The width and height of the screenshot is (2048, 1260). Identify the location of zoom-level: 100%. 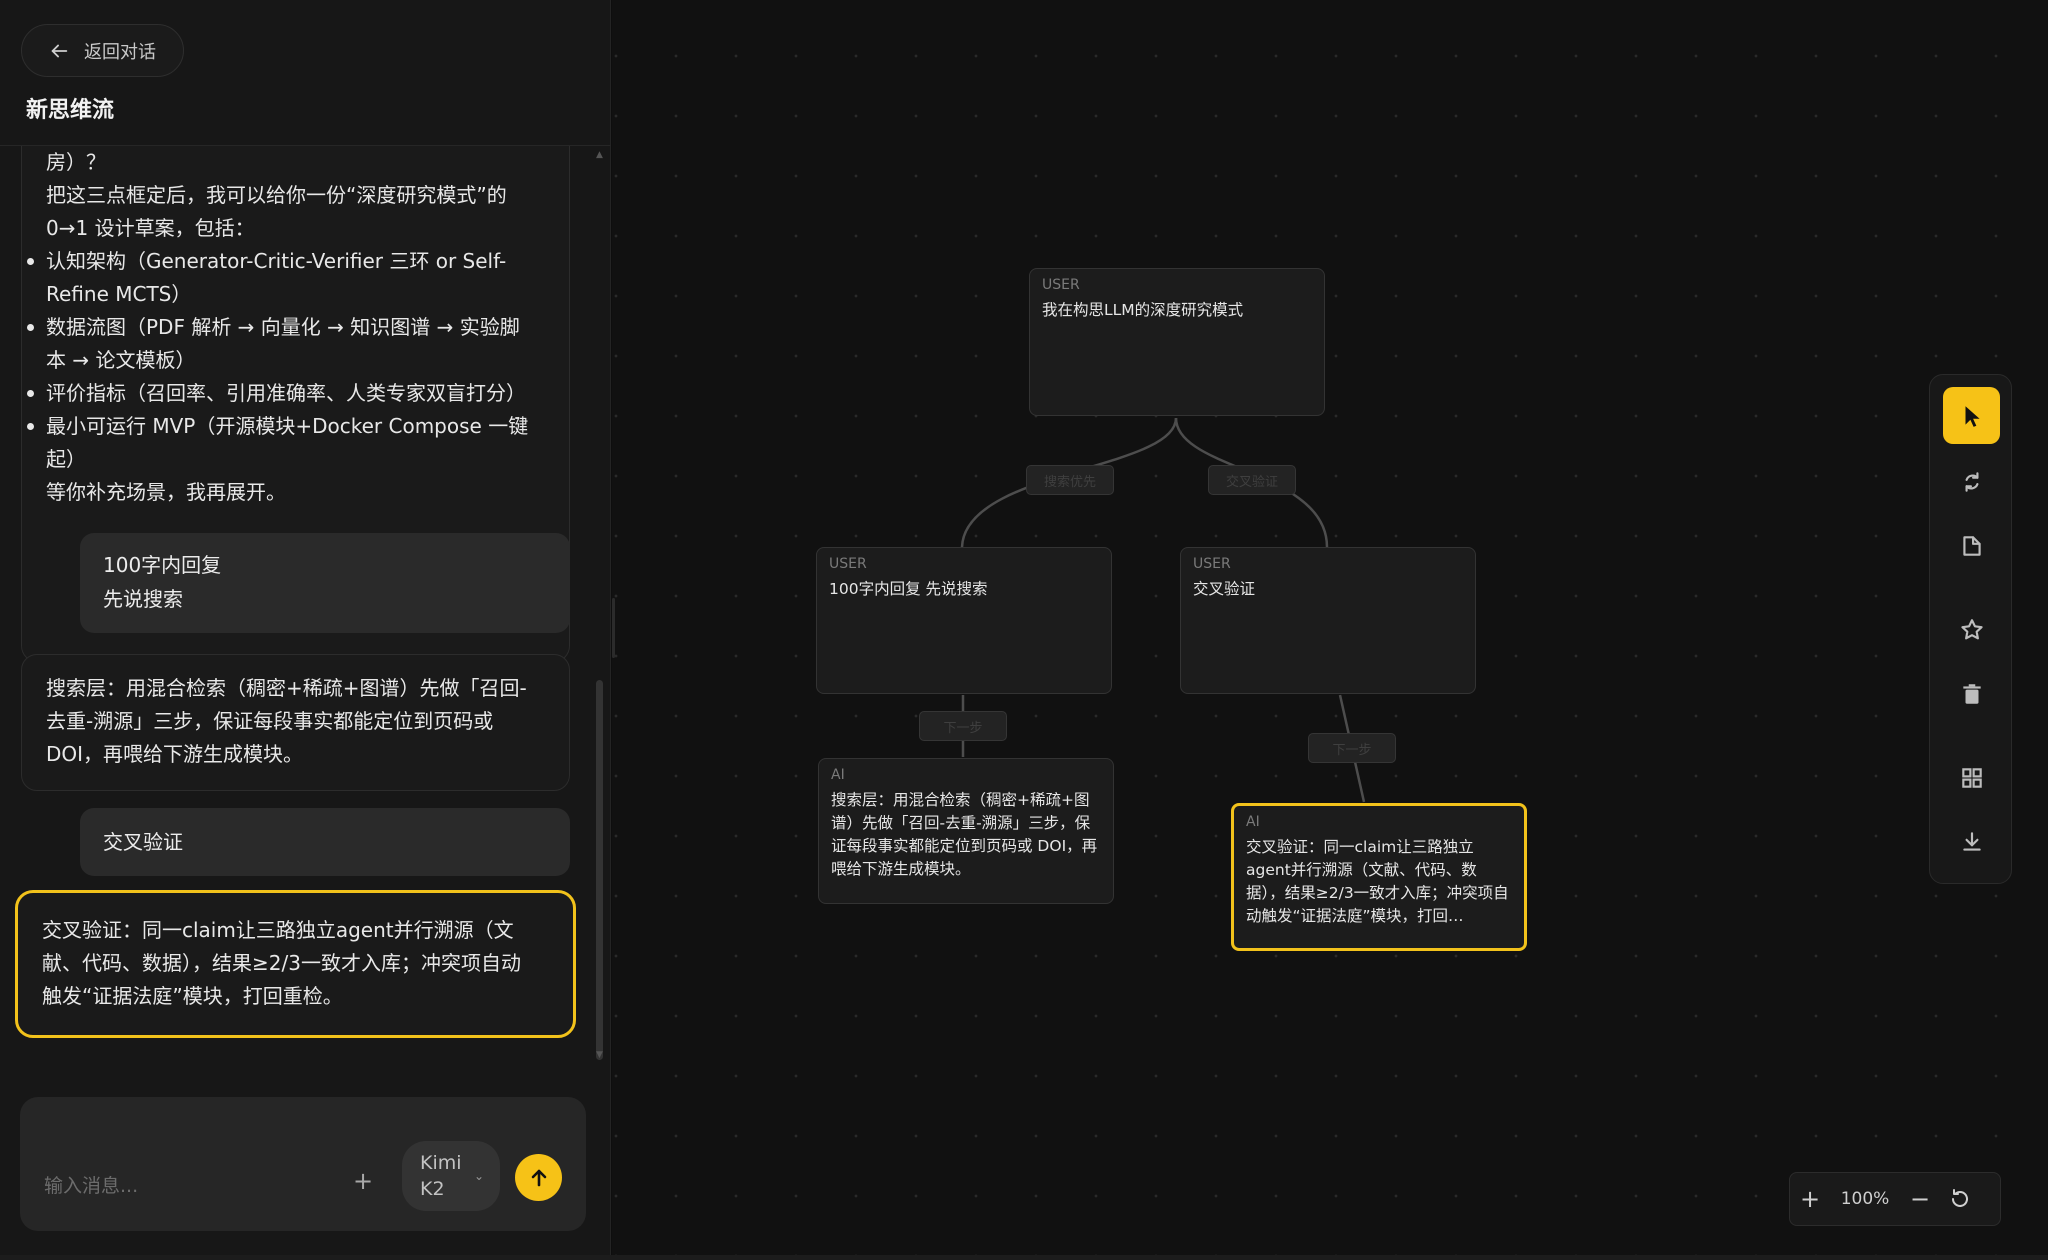
(1865, 1199).